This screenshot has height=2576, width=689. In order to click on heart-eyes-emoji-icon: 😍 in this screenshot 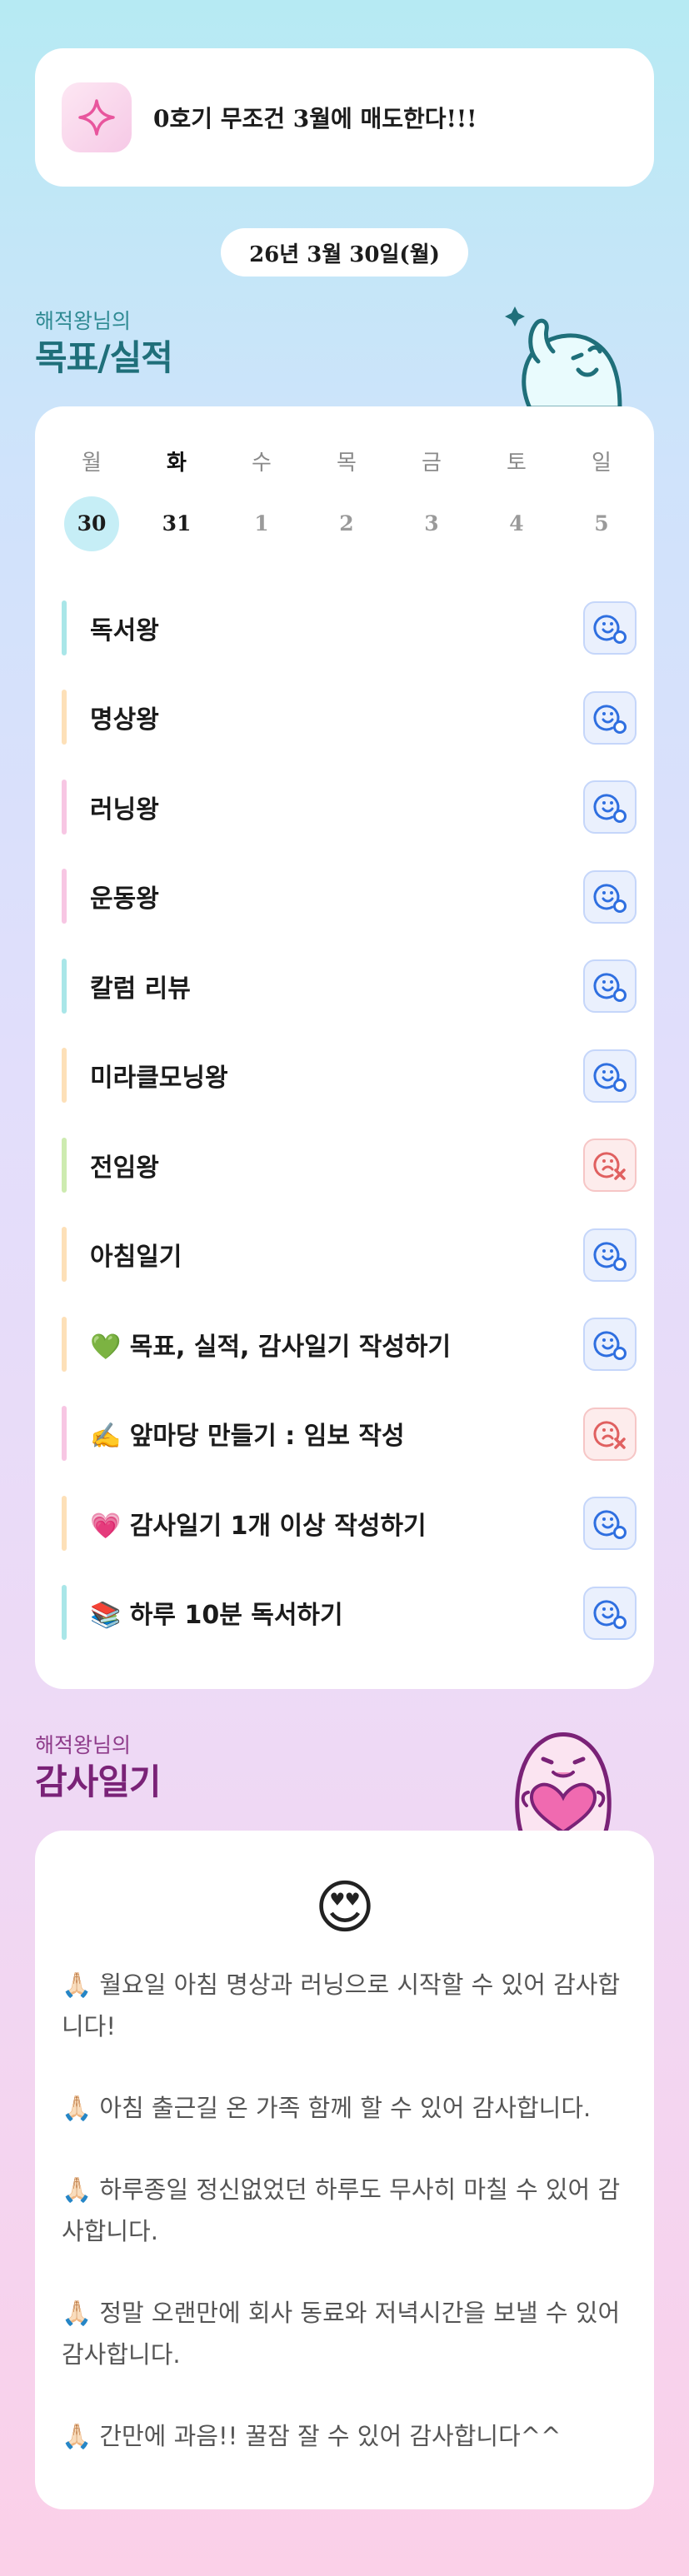, I will do `click(345, 1907)`.